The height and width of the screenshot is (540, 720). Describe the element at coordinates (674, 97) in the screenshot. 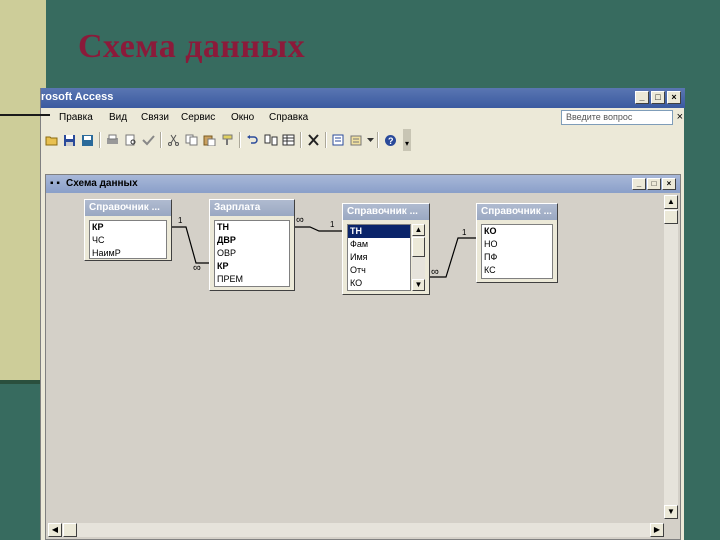

I see `close-button: ×` at that location.